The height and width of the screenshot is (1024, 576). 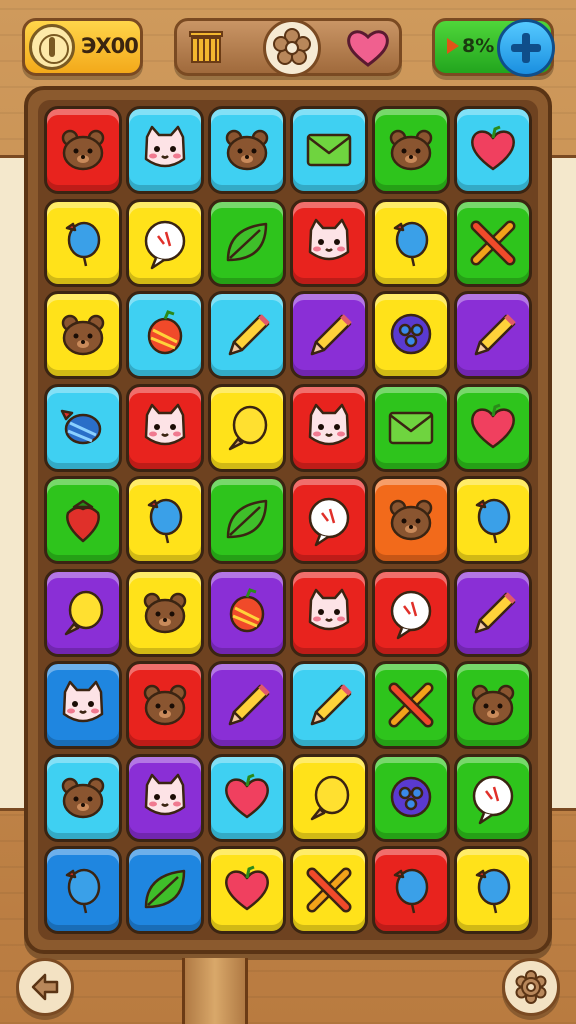 I want to click on candy-icon, so click(x=81, y=426).